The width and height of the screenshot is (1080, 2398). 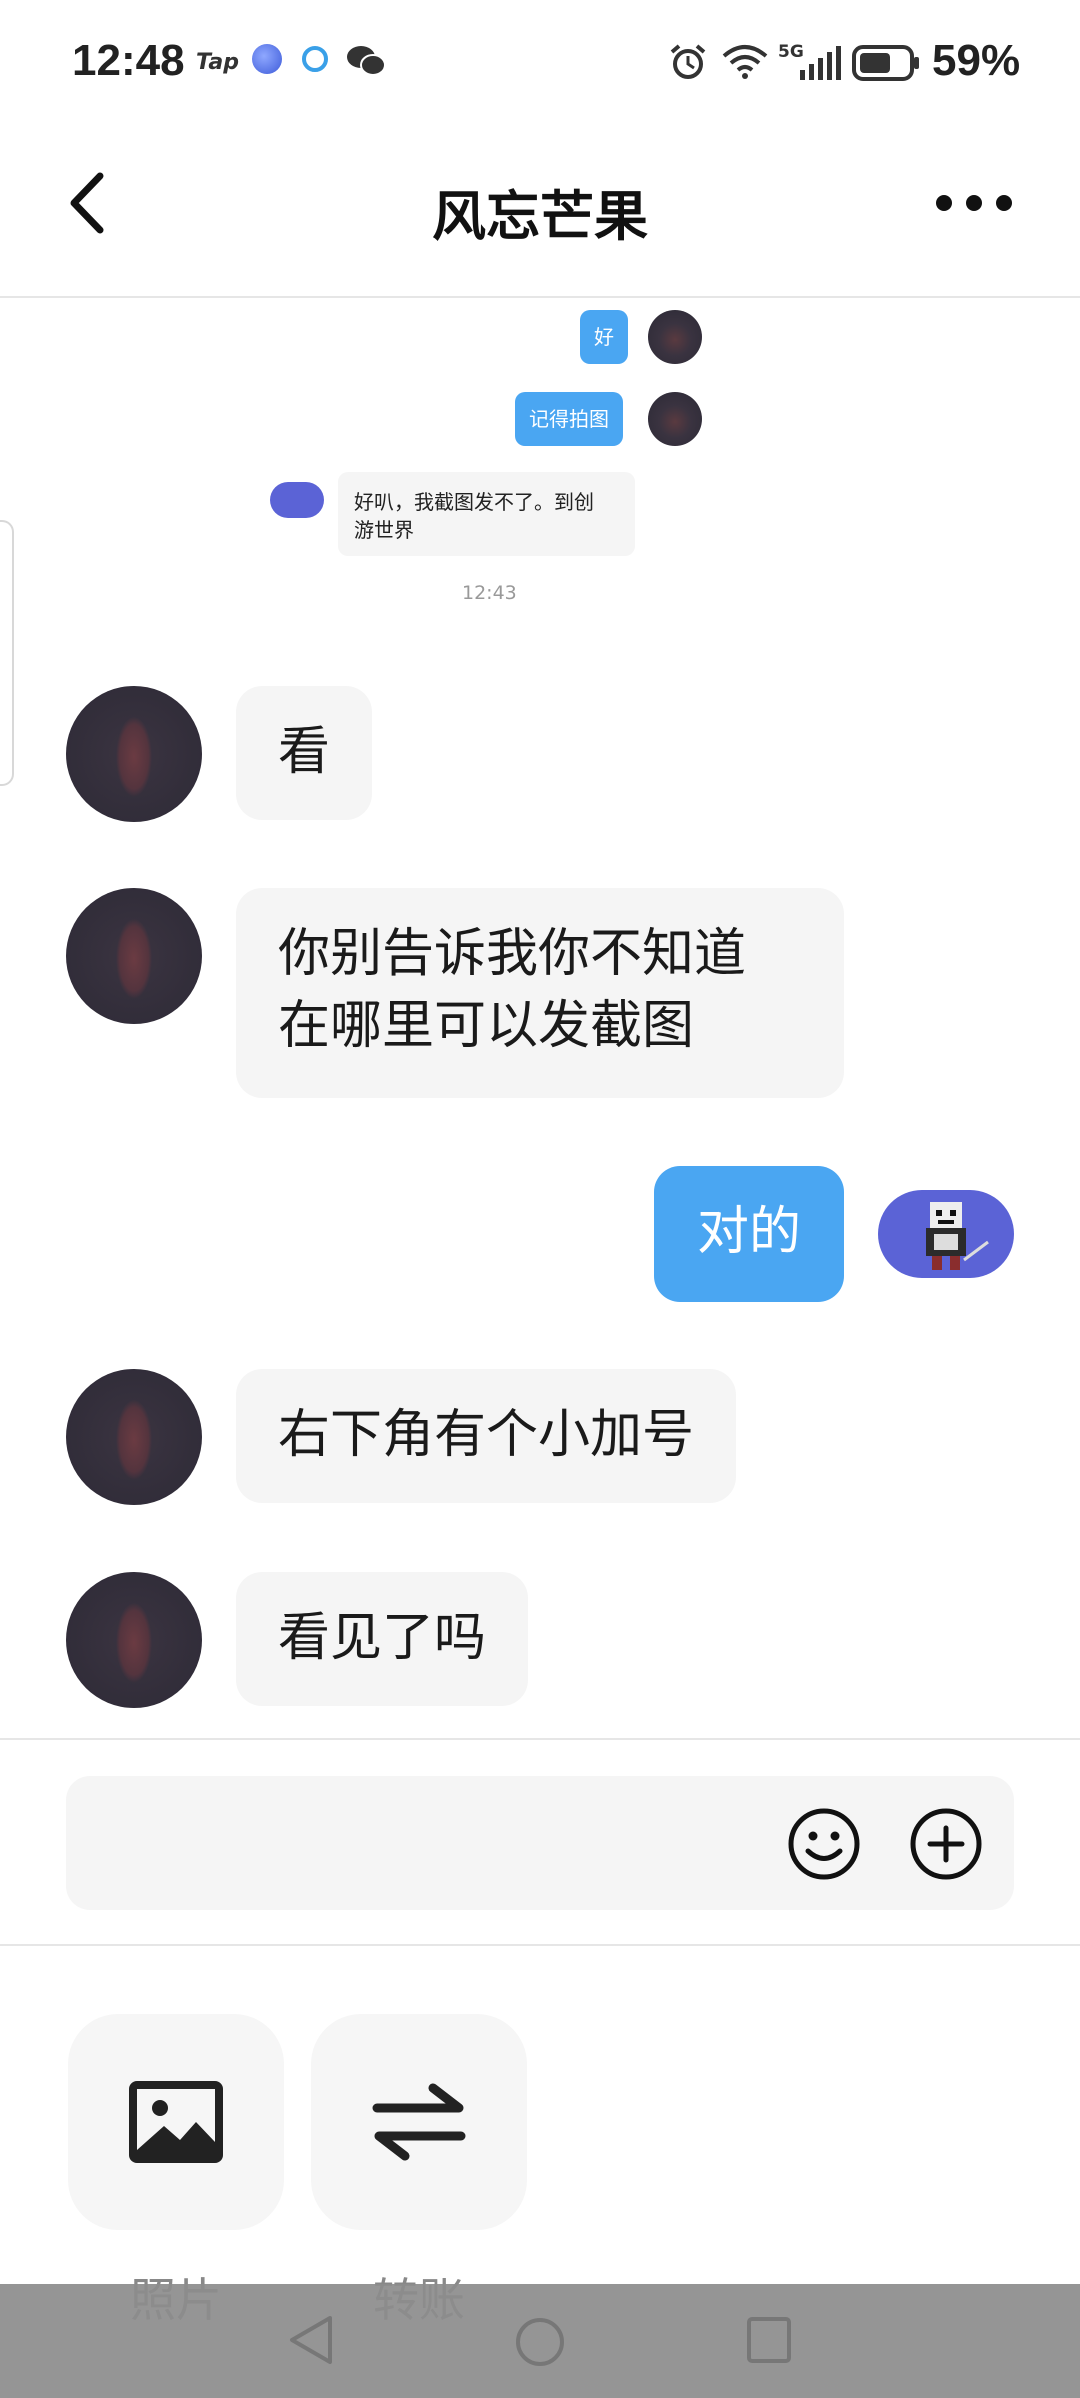 I want to click on photo-tool-button, so click(x=176, y=2122).